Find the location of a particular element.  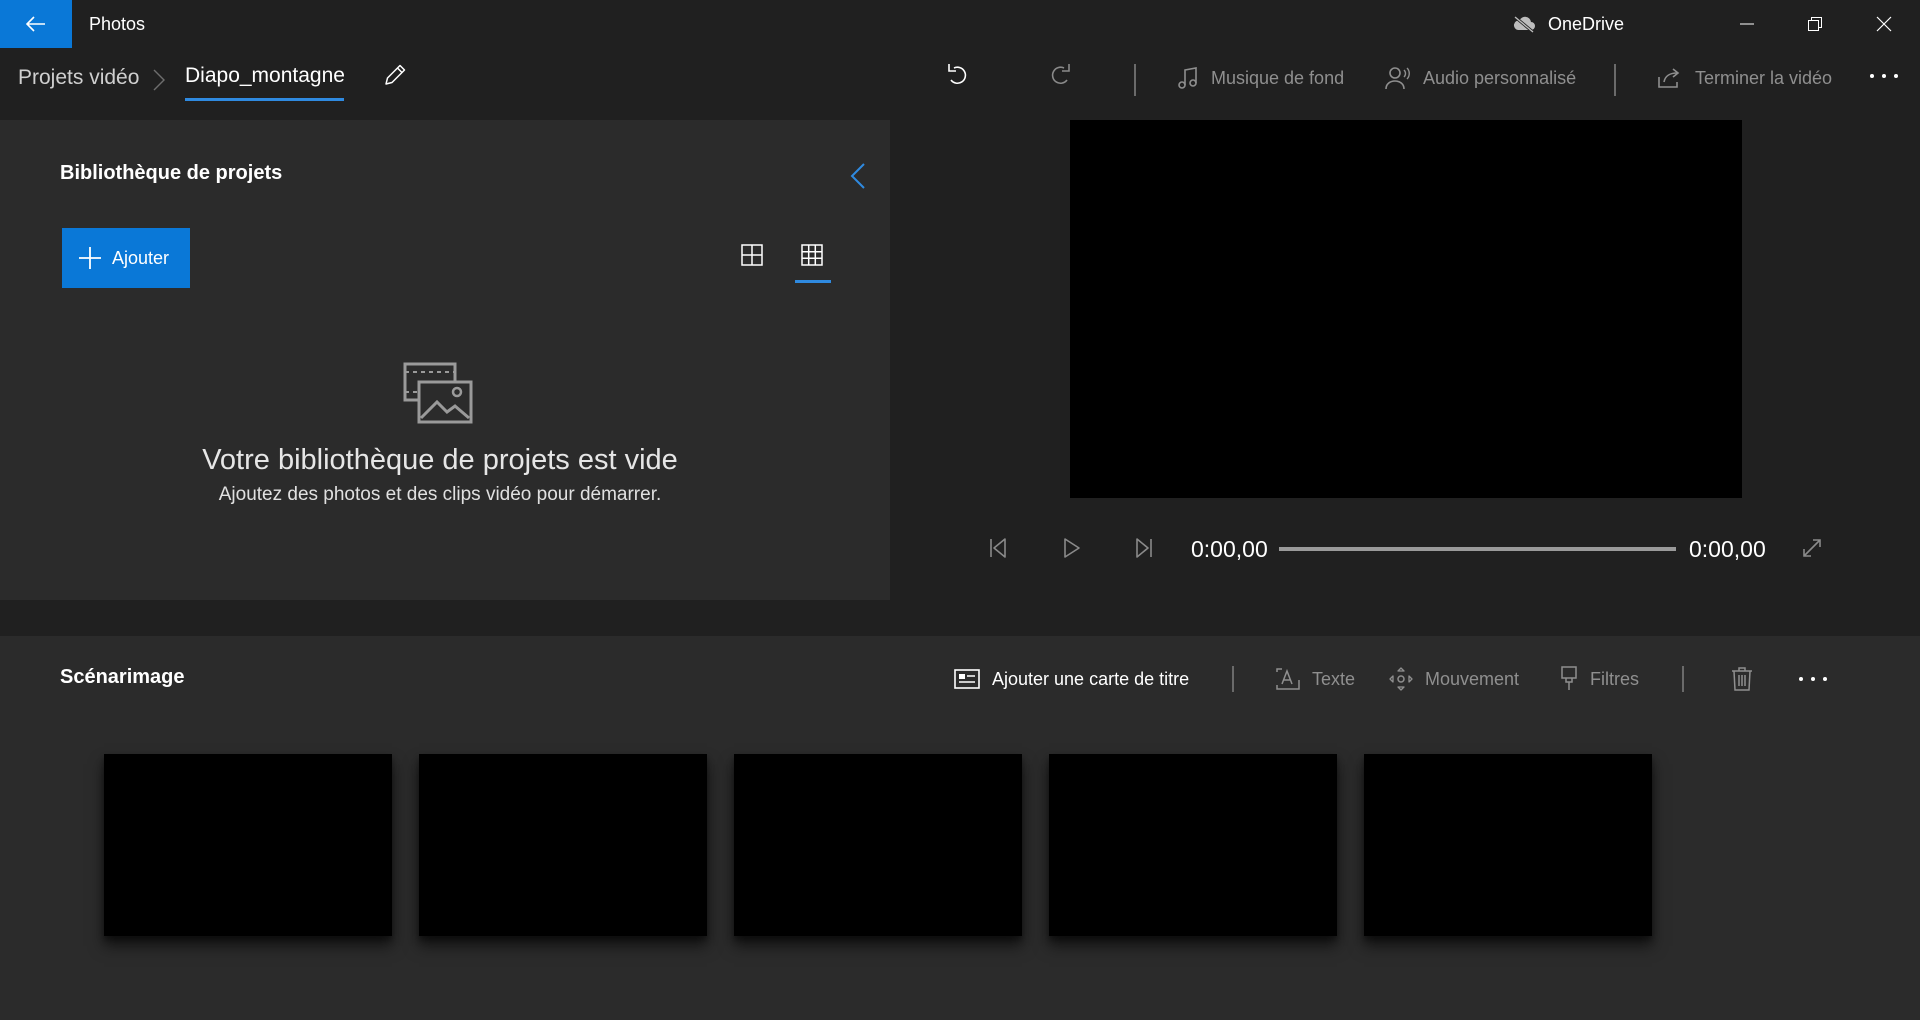

close-icon is located at coordinates (1884, 24).